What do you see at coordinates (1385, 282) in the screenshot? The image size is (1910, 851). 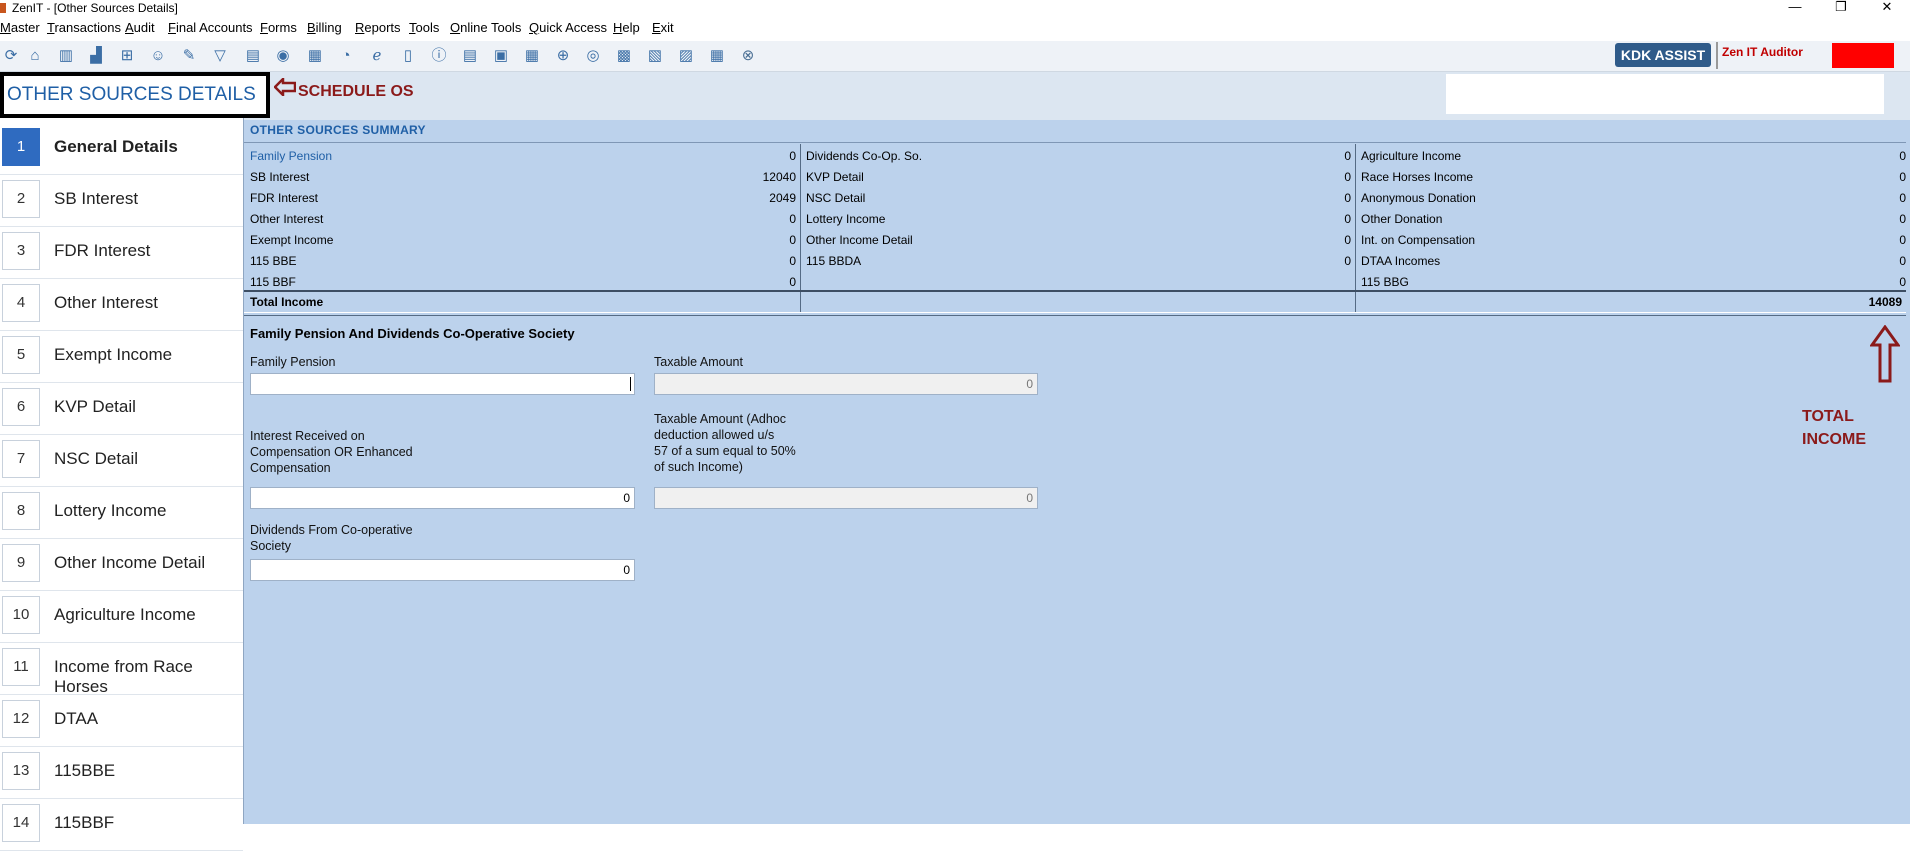 I see `summary-key: 115 BBG` at bounding box center [1385, 282].